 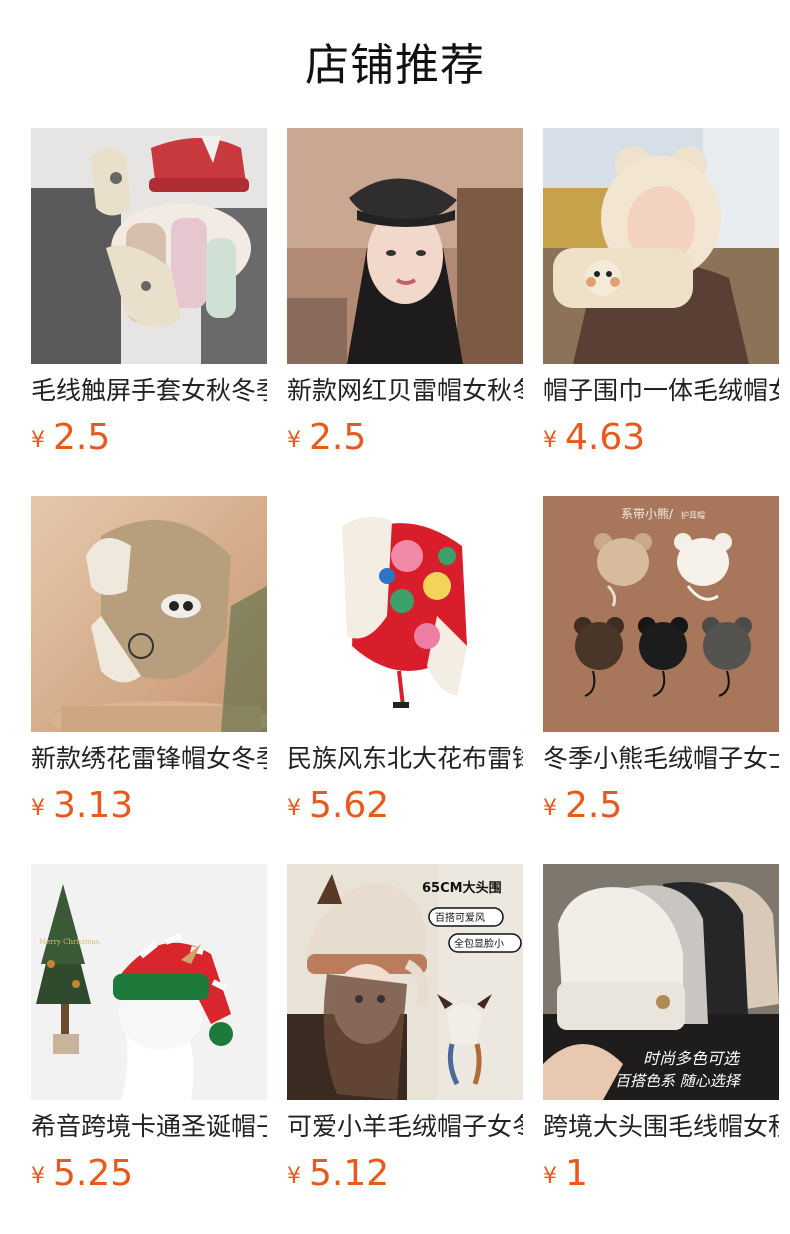 What do you see at coordinates (349, 1173) in the screenshot?
I see `price-value: 5.12` at bounding box center [349, 1173].